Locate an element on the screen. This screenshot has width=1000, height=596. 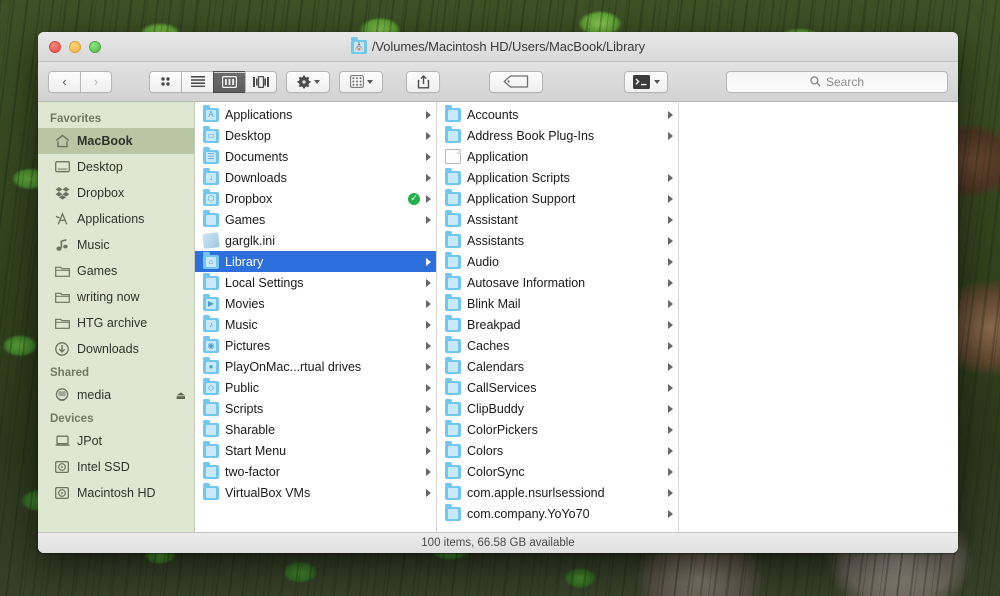
coverflow-view-button is located at coordinates (261, 81).